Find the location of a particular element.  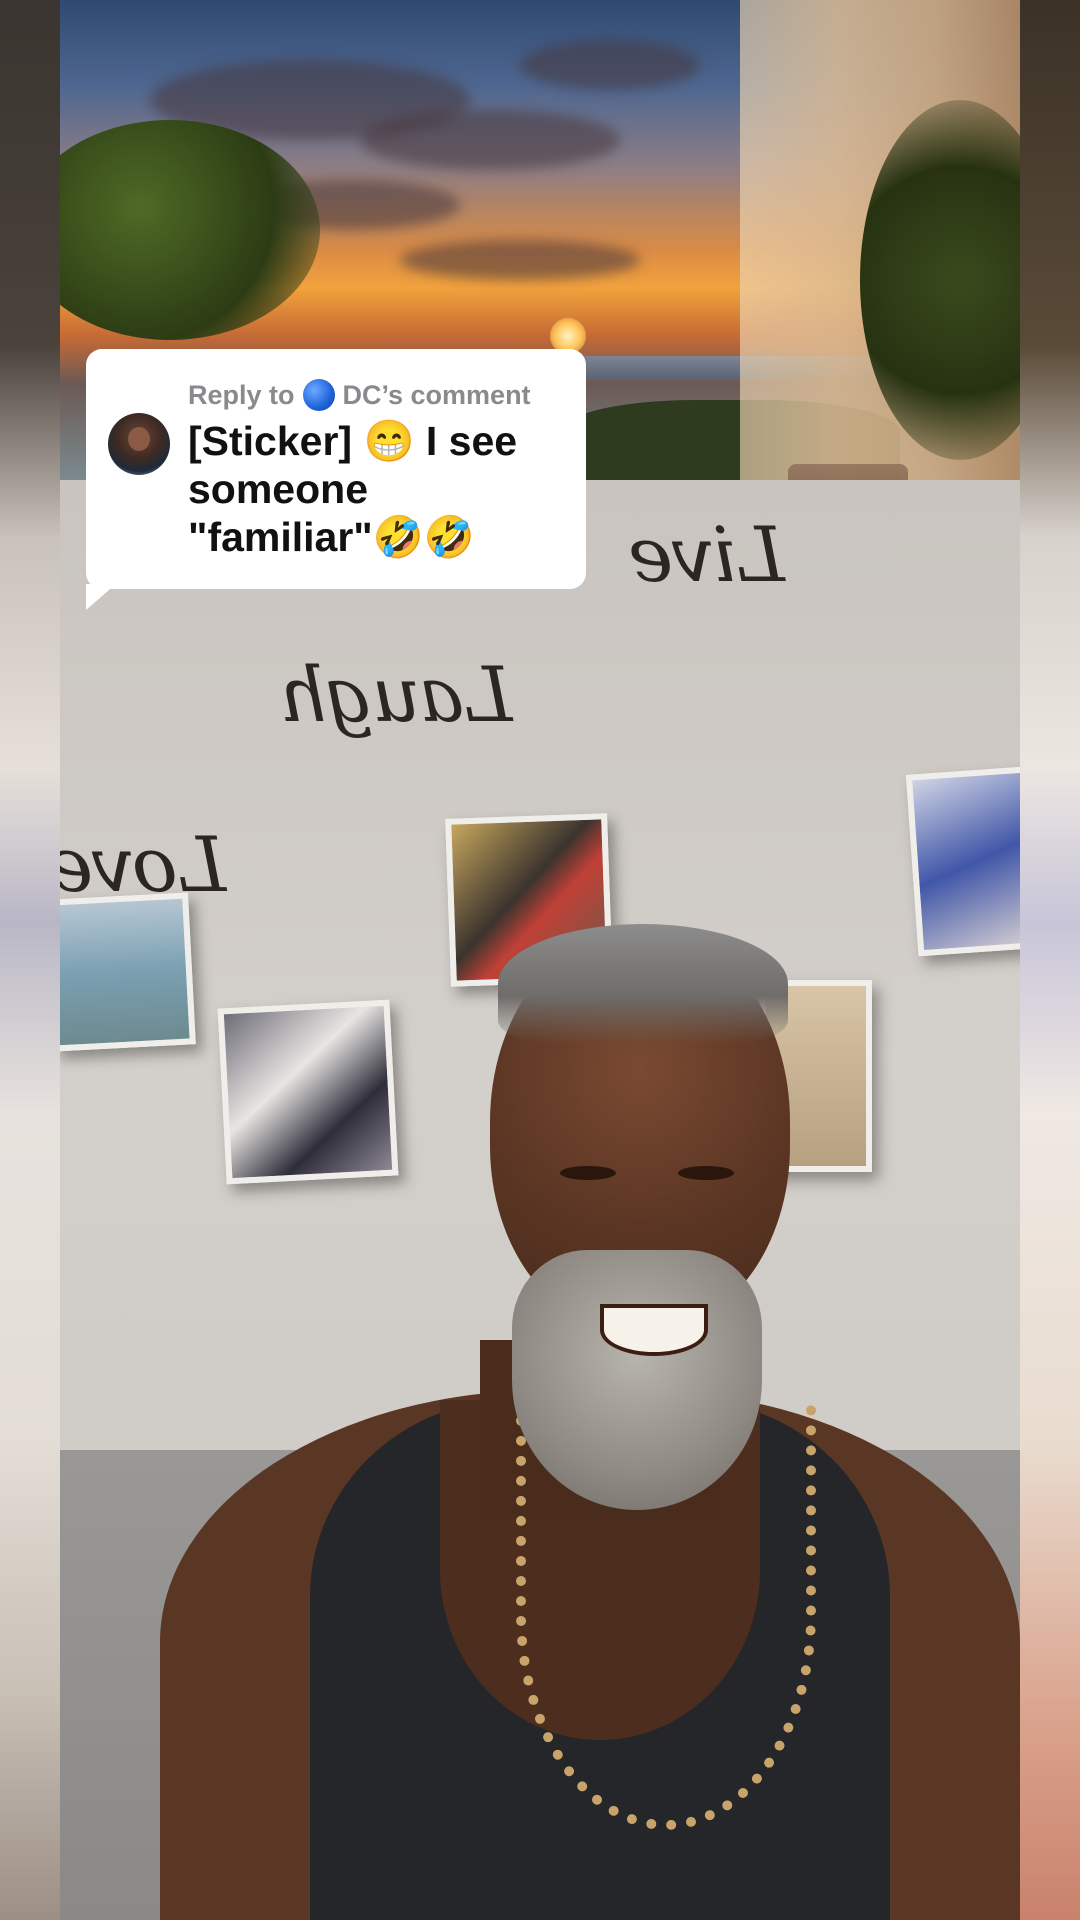

reply-header: Reply to DC’s comment is located at coordinates (359, 395).